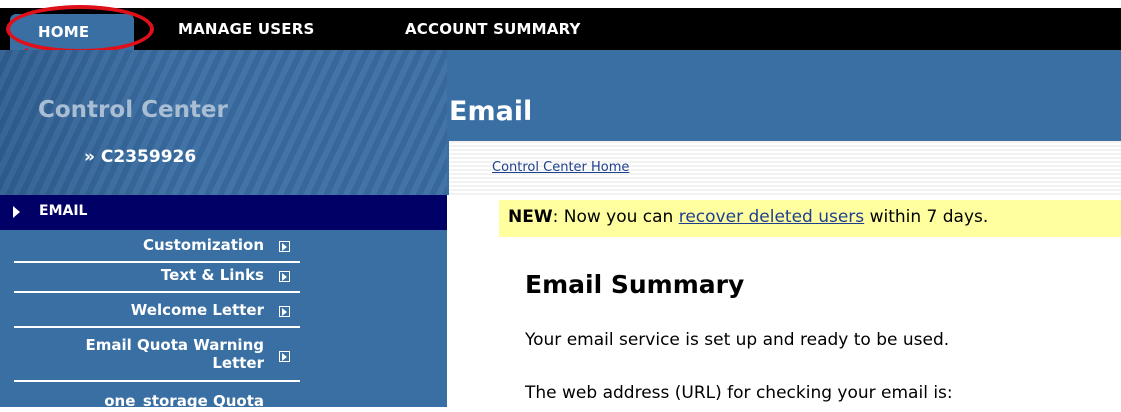 The height and width of the screenshot is (412, 1121). Describe the element at coordinates (72, 32) in the screenshot. I see `tab-home: HOME` at that location.